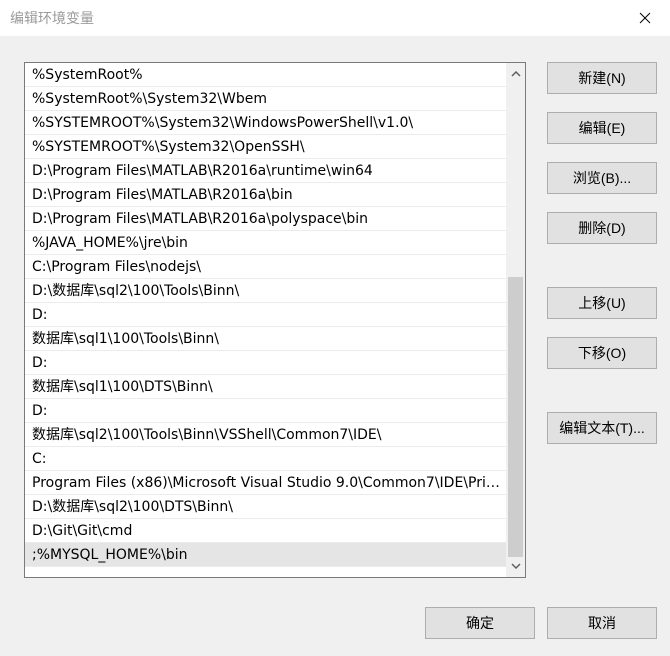 This screenshot has width=670, height=656. Describe the element at coordinates (602, 303) in the screenshot. I see `move-up-button: 上移(U)` at that location.